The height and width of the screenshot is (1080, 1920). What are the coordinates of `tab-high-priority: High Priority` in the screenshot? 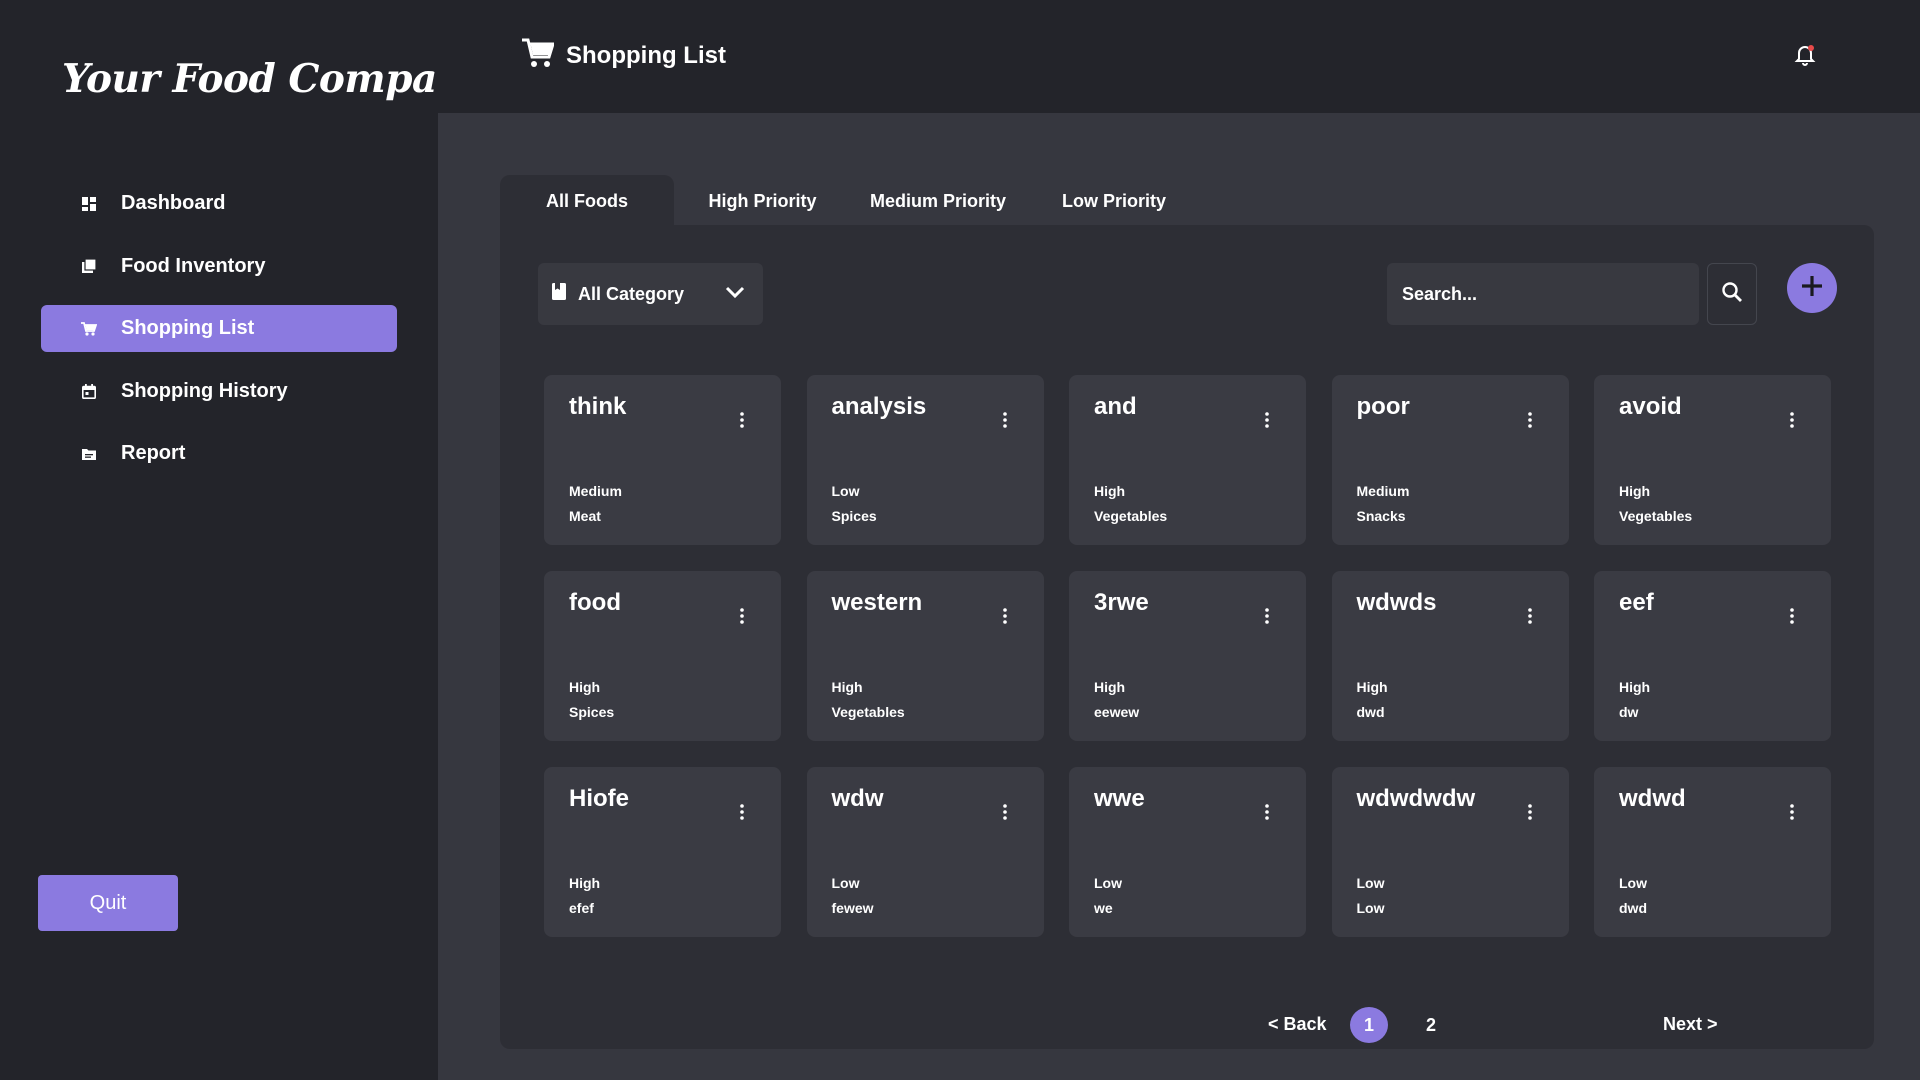 It's located at (762, 201).